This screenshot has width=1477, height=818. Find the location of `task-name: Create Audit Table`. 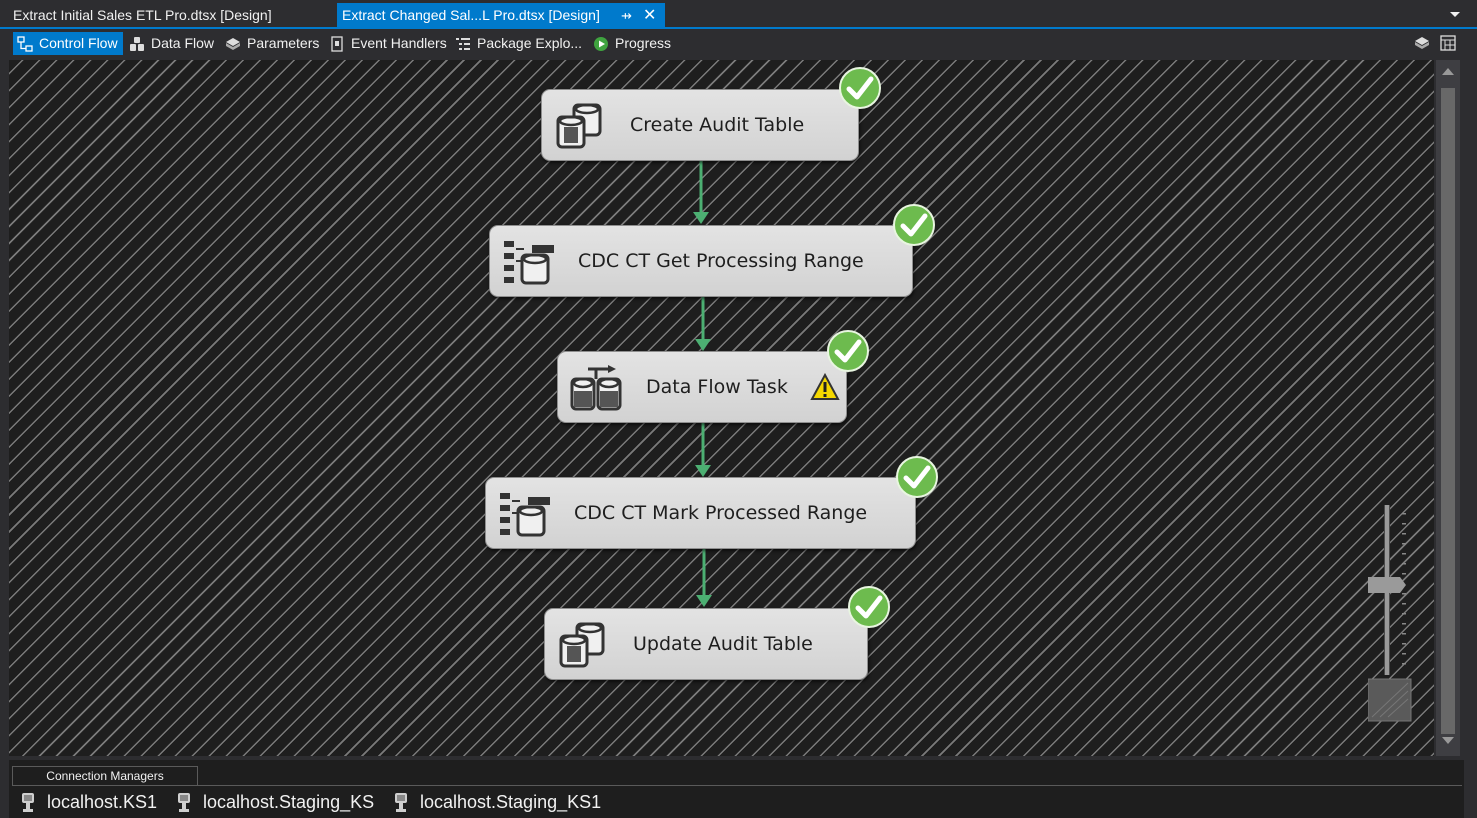

task-name: Create Audit Table is located at coordinates (717, 125).